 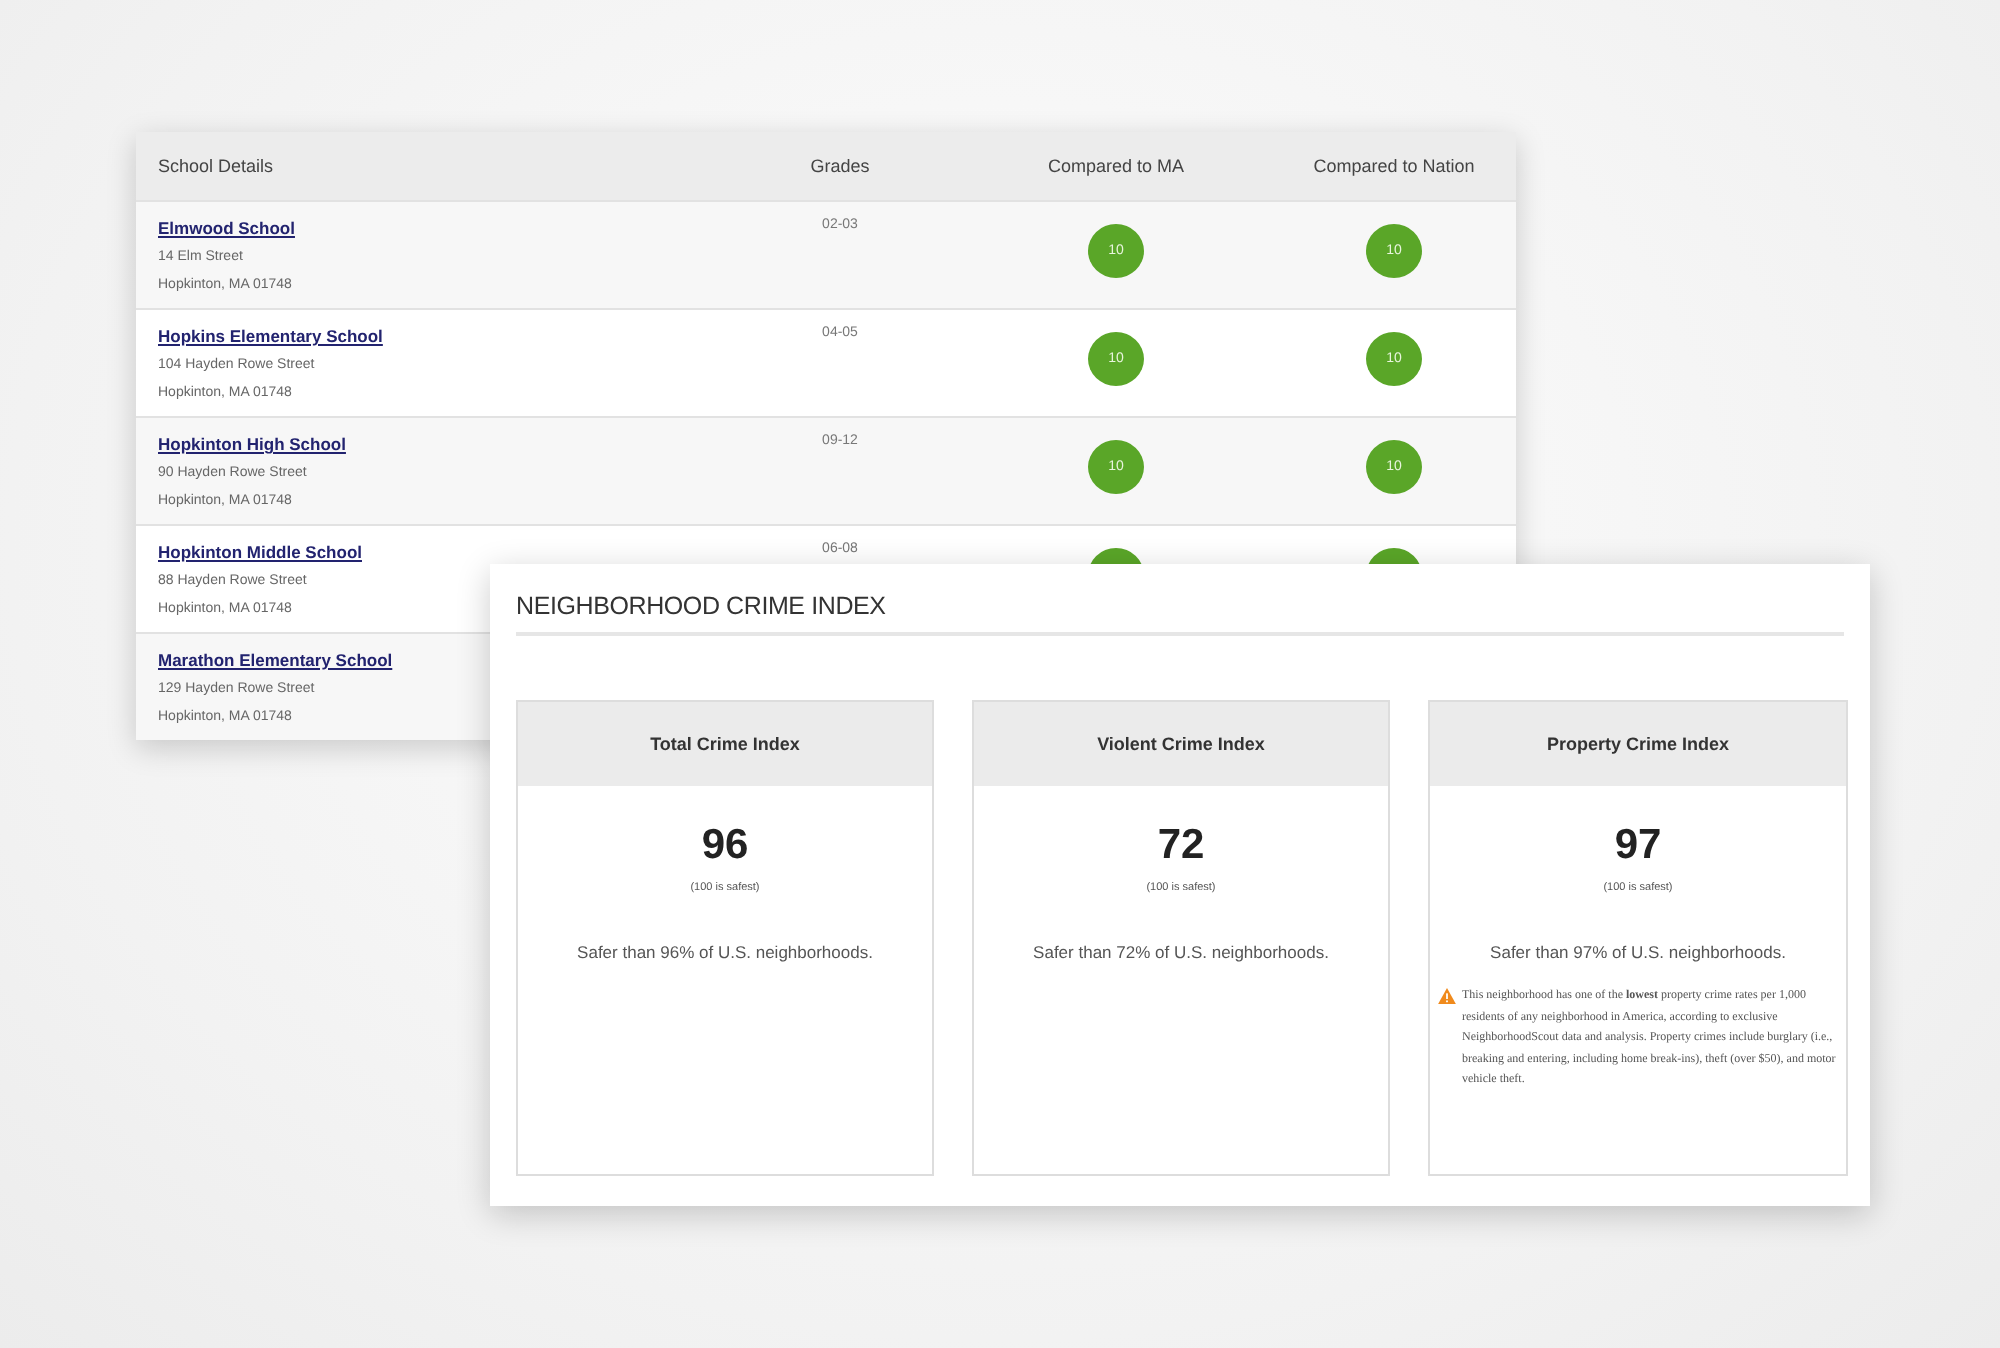 What do you see at coordinates (275, 660) in the screenshot?
I see `school-link: Marathon Elementary School` at bounding box center [275, 660].